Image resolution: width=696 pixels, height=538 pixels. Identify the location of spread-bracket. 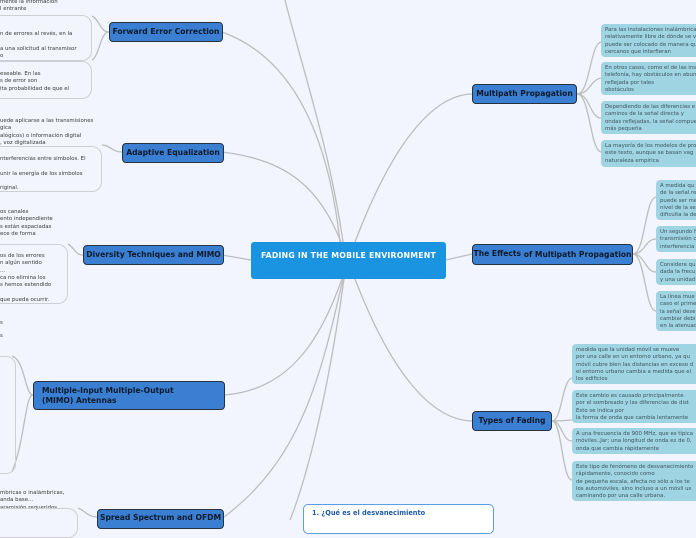
(39, 523).